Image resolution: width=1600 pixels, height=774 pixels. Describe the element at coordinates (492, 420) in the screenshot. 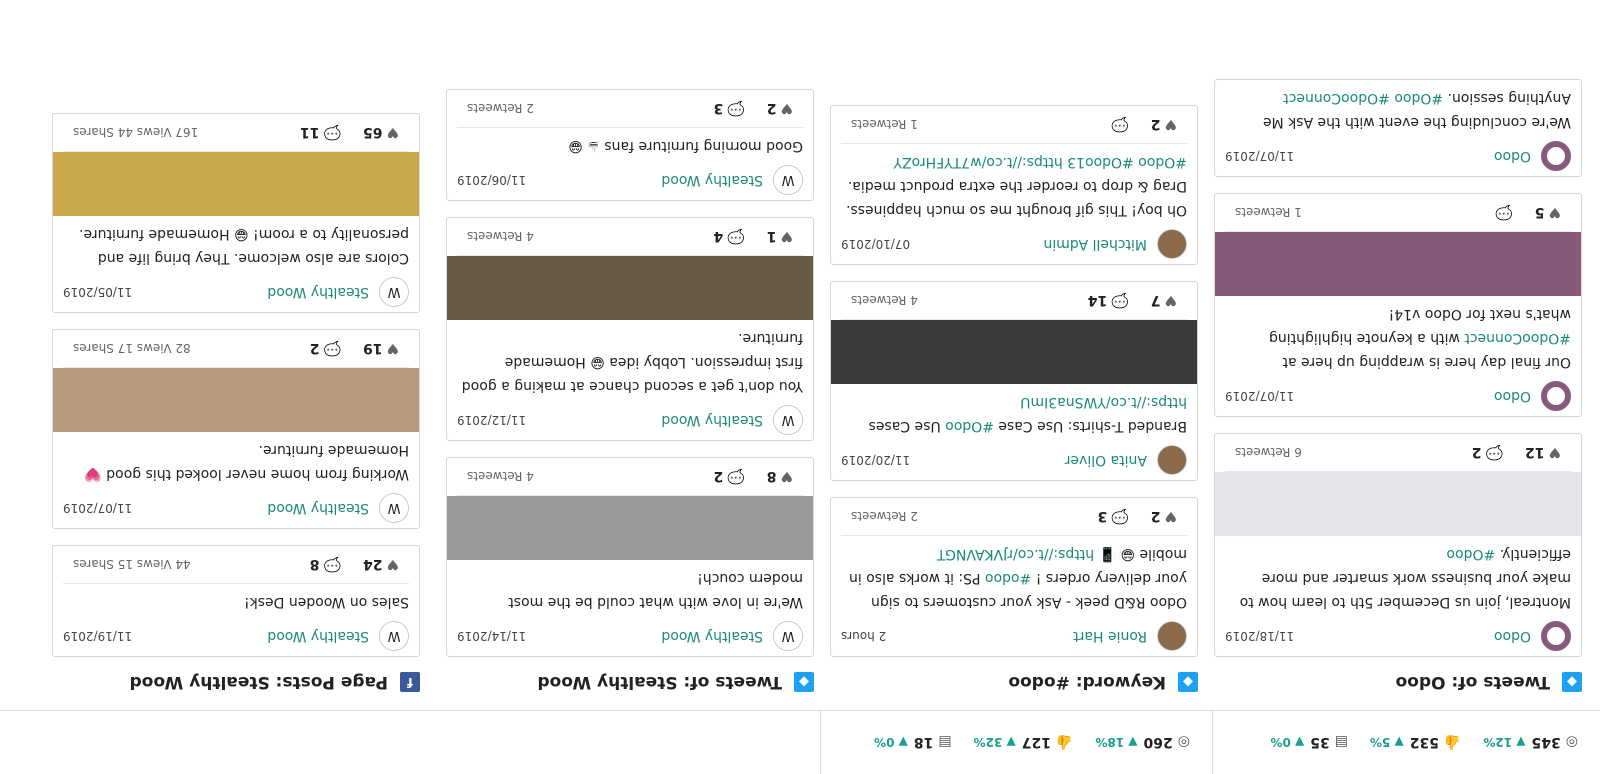

I see `post-date: 11/12/2019` at that location.